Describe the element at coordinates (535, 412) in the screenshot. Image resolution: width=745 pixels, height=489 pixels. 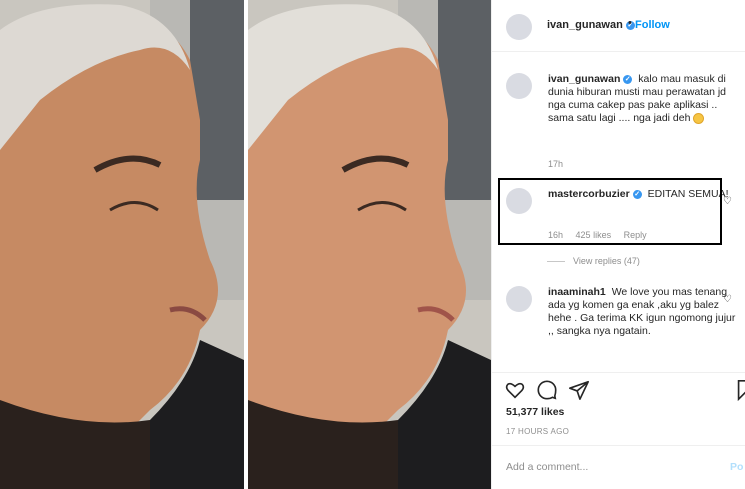
I see `likes-count: 51,377 likes` at that location.